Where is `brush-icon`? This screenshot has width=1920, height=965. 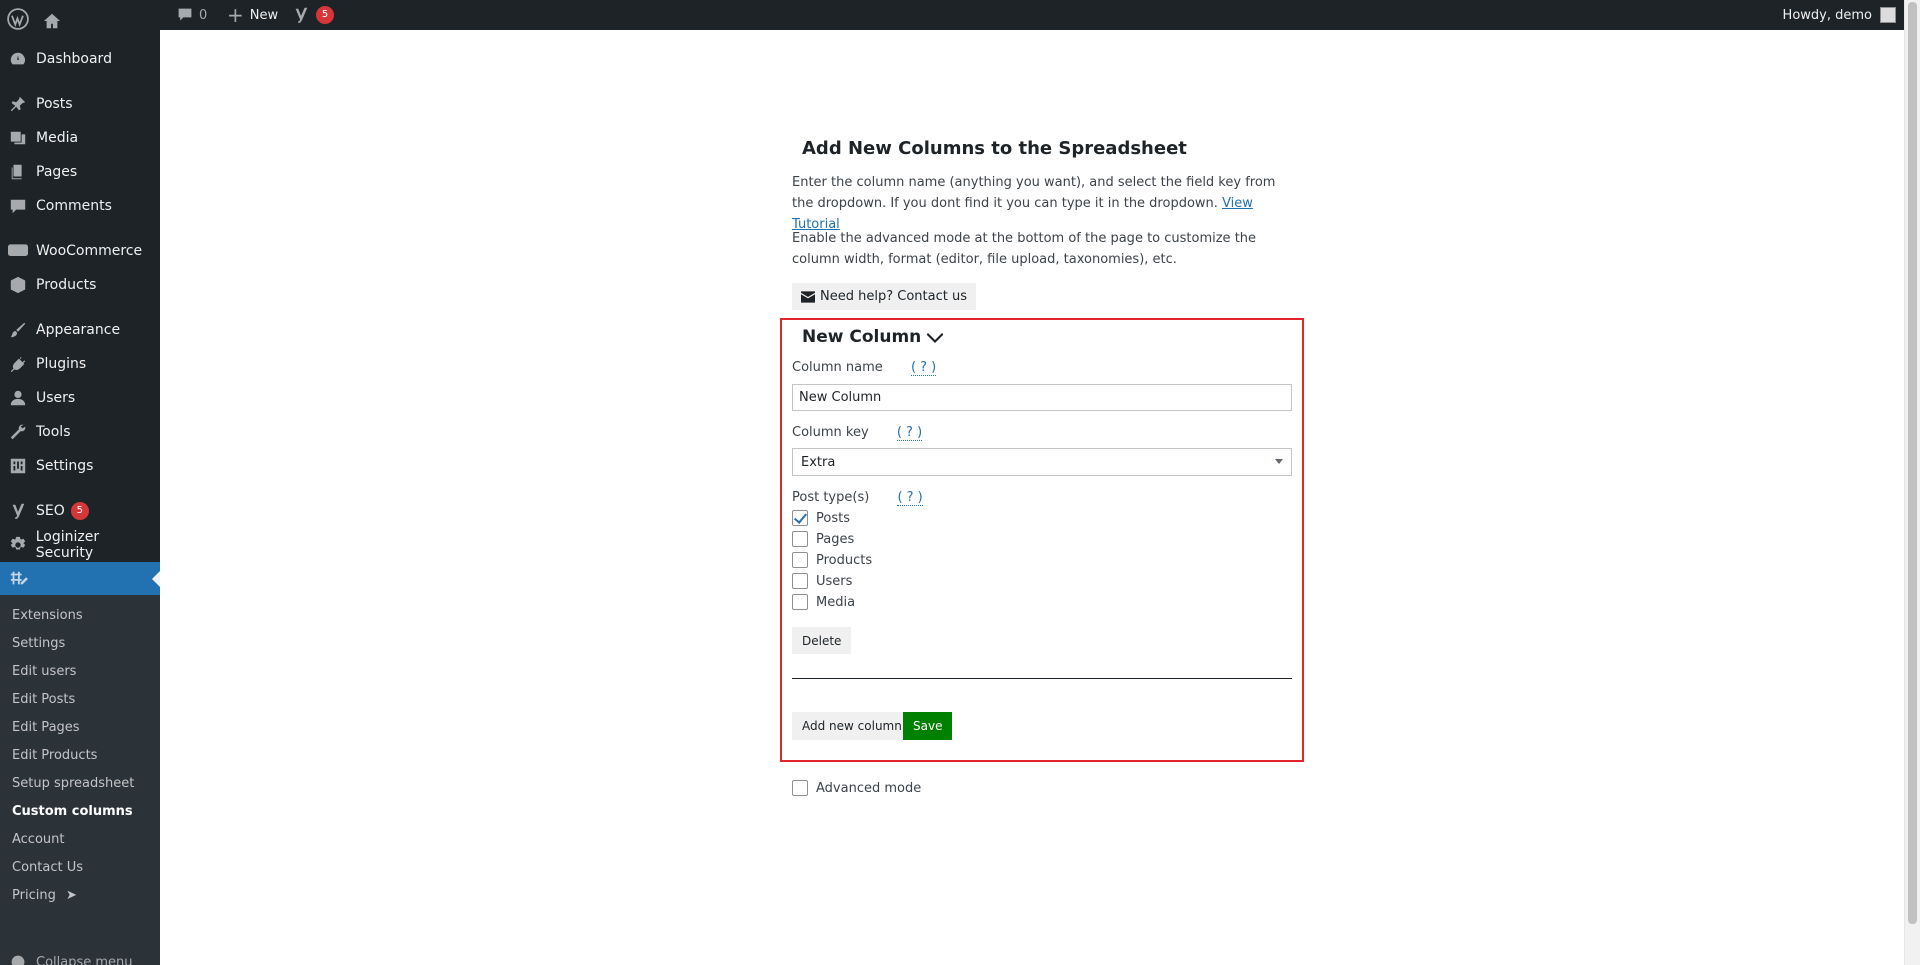 brush-icon is located at coordinates (18, 330).